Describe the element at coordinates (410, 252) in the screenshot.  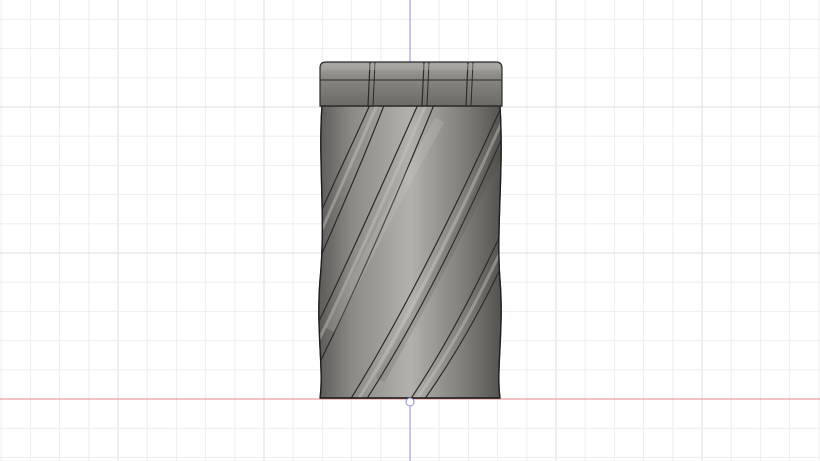
I see `model-body` at that location.